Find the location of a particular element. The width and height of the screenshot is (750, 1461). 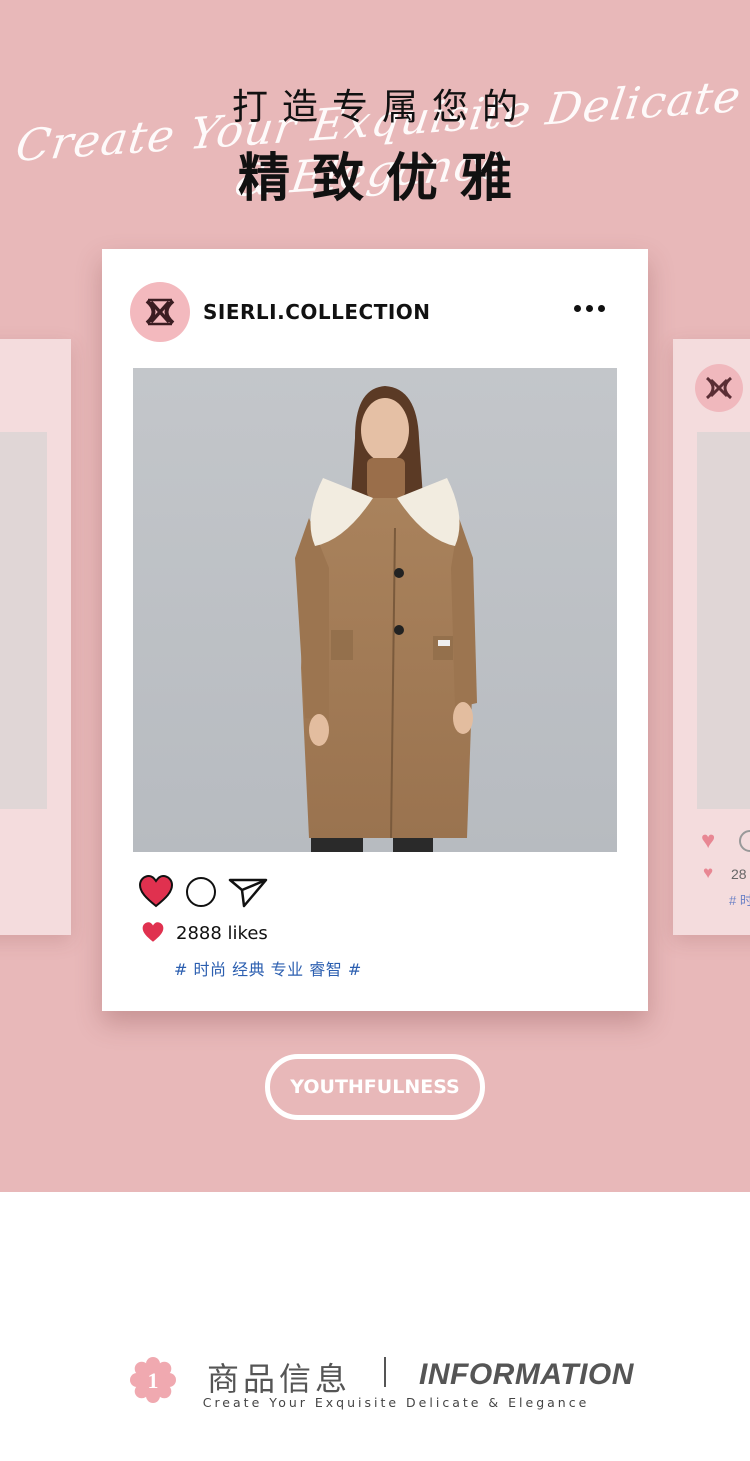

hashtags: # 时尚 经典 专业 睿智 # is located at coordinates (268, 968).